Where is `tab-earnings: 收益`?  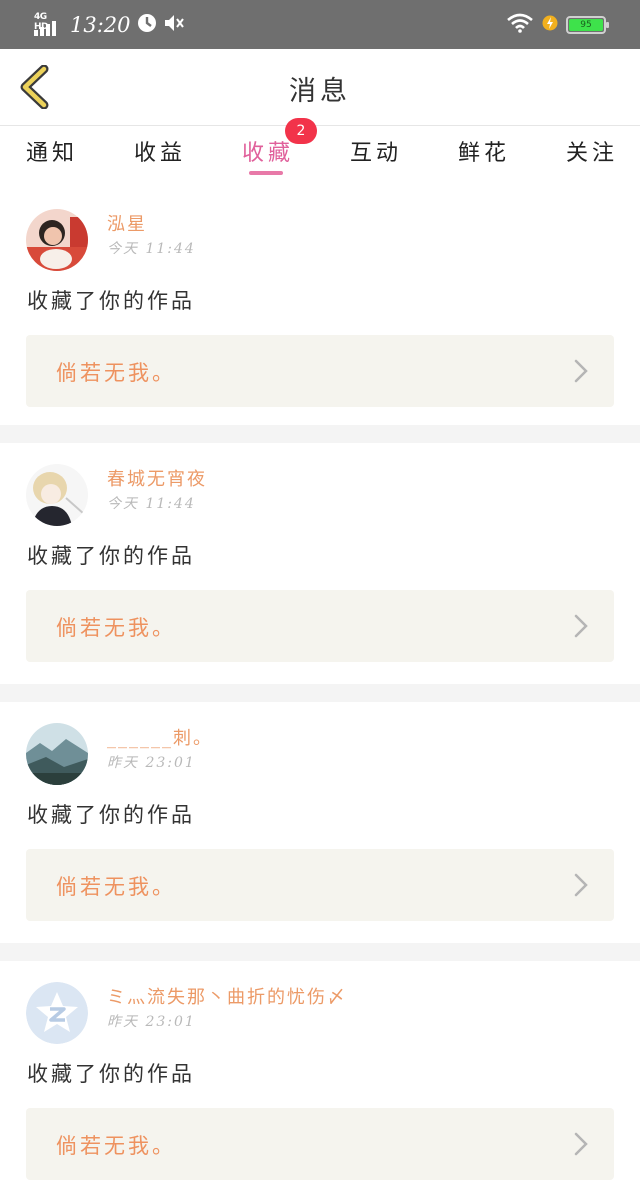 tab-earnings: 收益 is located at coordinates (160, 151).